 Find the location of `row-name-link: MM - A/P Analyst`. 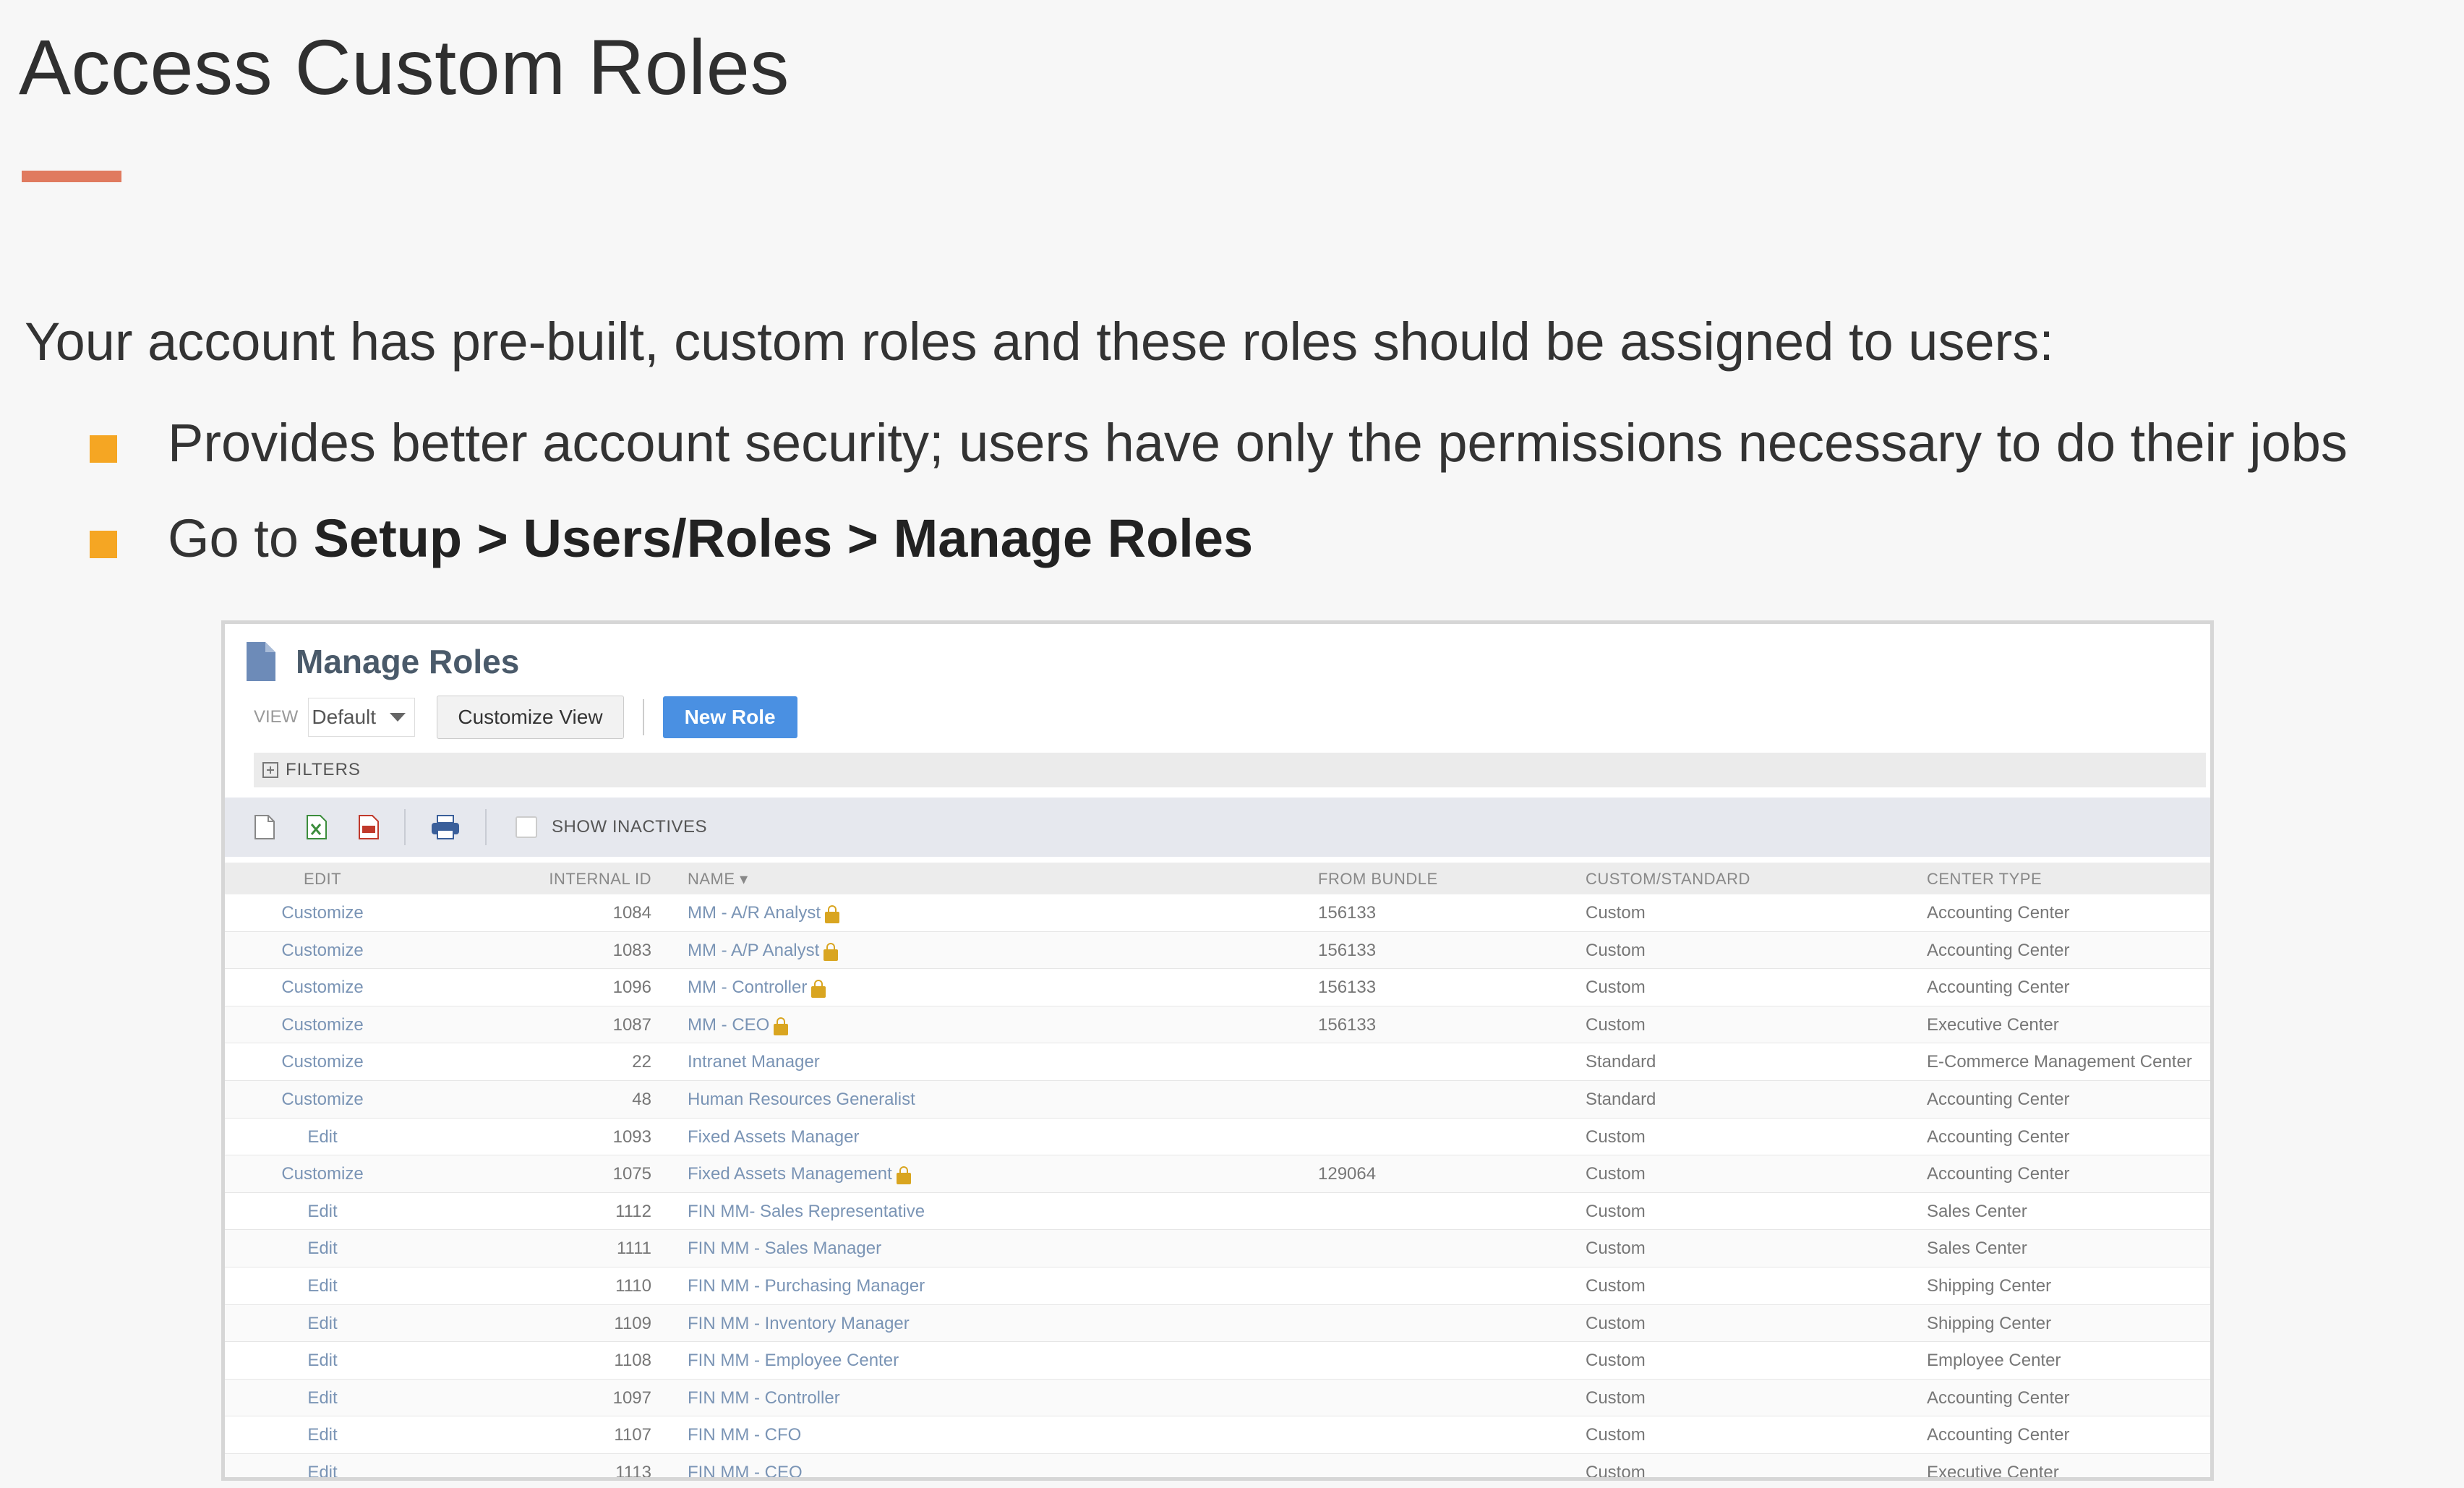

row-name-link: MM - A/P Analyst is located at coordinates (763, 950).